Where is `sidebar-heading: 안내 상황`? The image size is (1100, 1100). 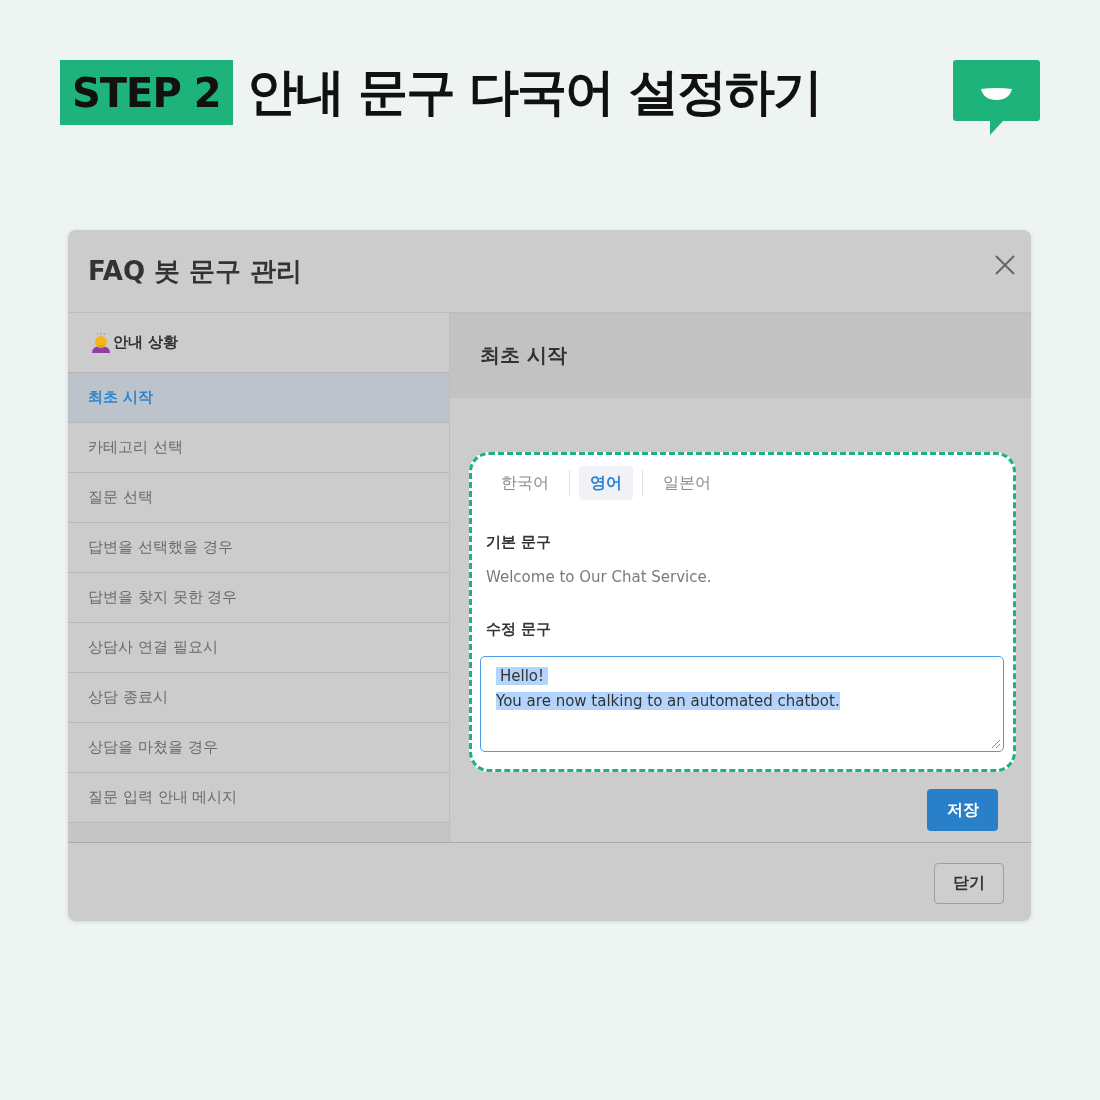
sidebar-heading: 안내 상황 is located at coordinates (146, 342).